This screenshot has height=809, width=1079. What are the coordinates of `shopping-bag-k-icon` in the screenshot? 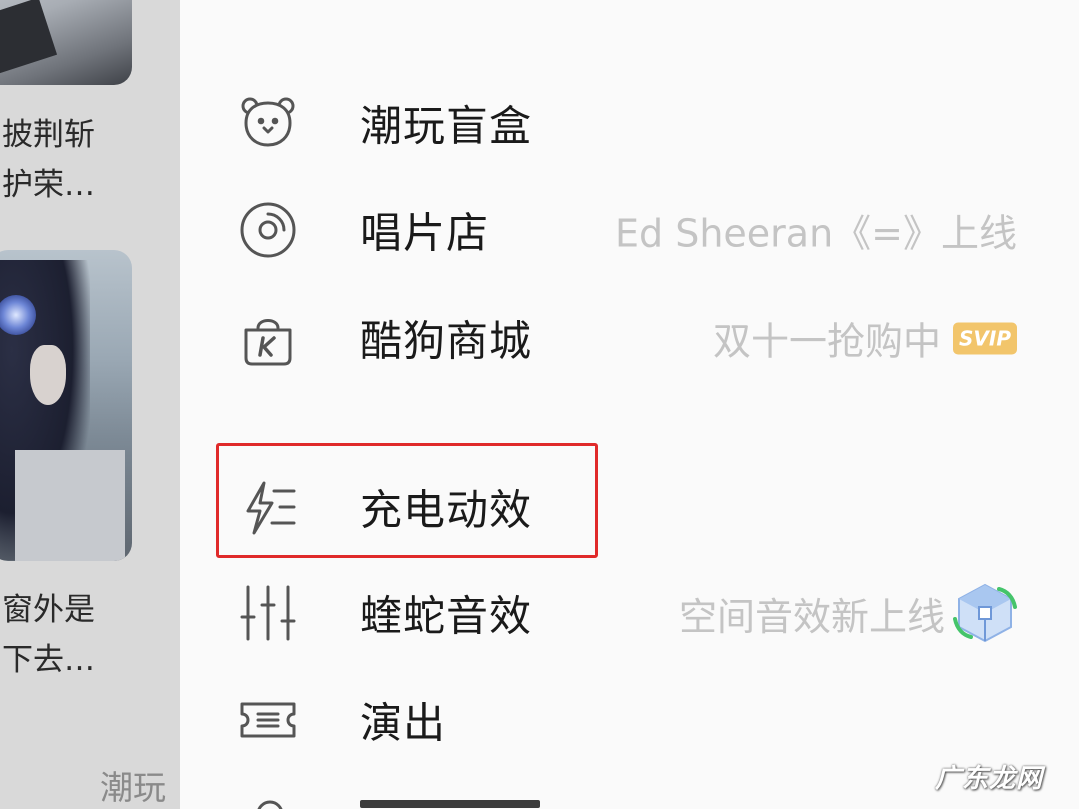 It's located at (268, 338).